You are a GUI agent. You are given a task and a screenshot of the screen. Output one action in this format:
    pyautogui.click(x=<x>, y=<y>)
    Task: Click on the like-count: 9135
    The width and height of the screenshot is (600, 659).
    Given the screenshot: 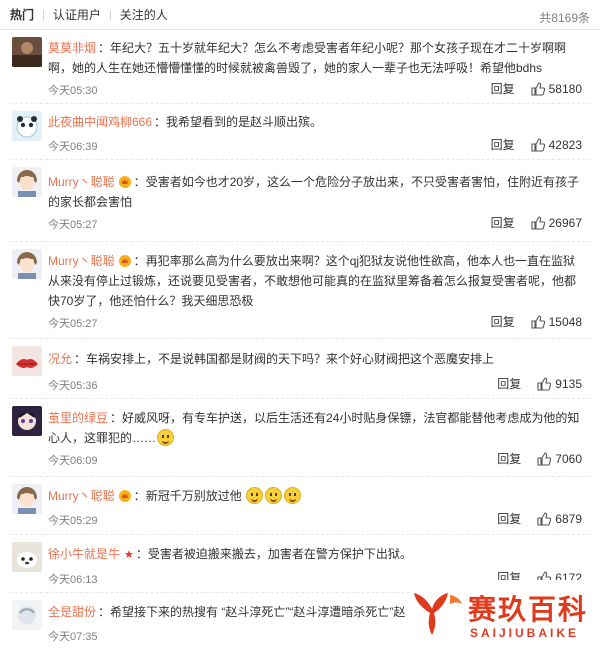 What is the action you would take?
    pyautogui.click(x=568, y=383)
    